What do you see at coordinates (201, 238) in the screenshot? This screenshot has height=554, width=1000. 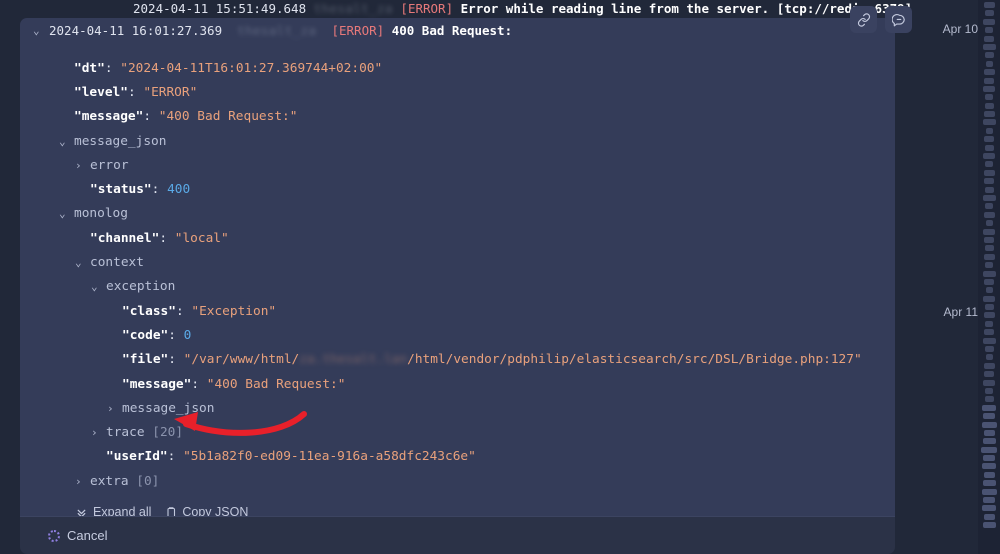 I see `json-value: "local"` at bounding box center [201, 238].